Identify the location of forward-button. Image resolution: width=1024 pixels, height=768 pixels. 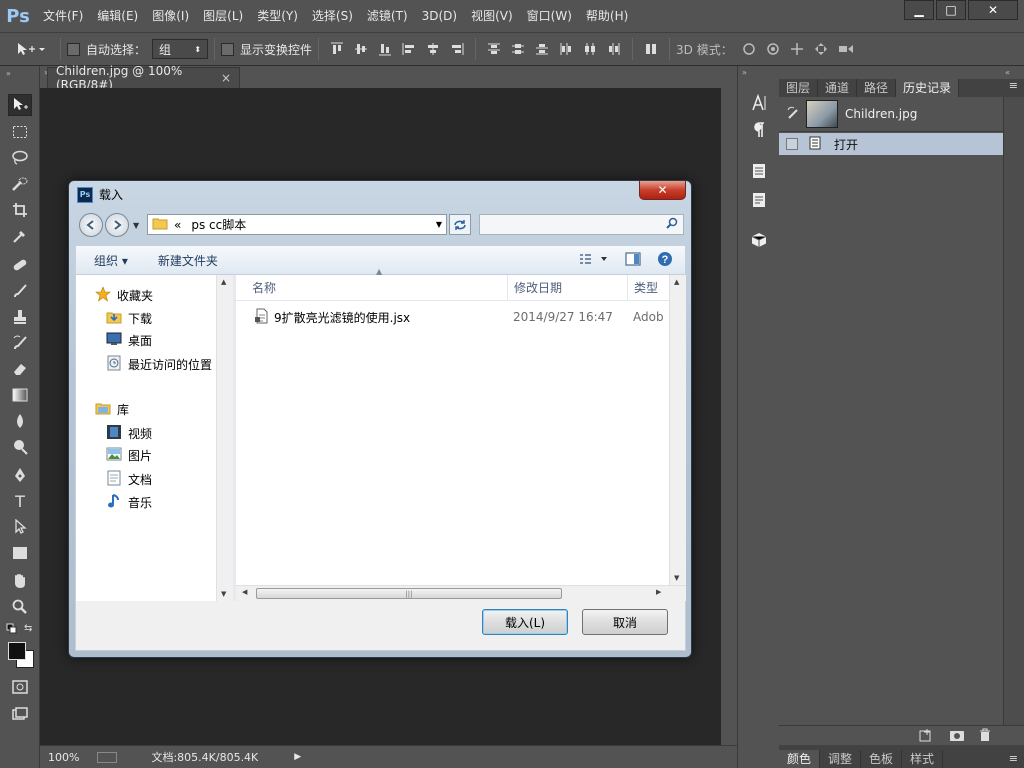
(117, 225).